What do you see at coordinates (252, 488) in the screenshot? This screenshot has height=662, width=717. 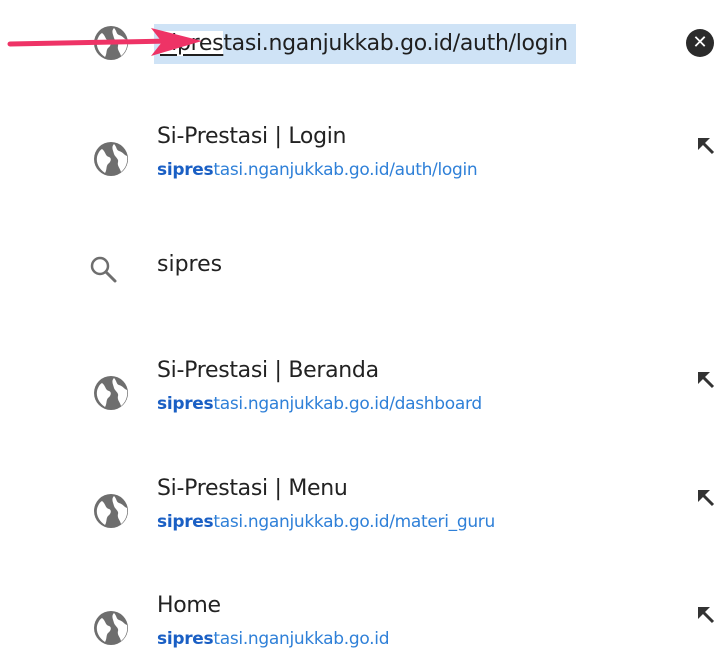 I see `suggestion-title: Si-Prestasi | Menu` at bounding box center [252, 488].